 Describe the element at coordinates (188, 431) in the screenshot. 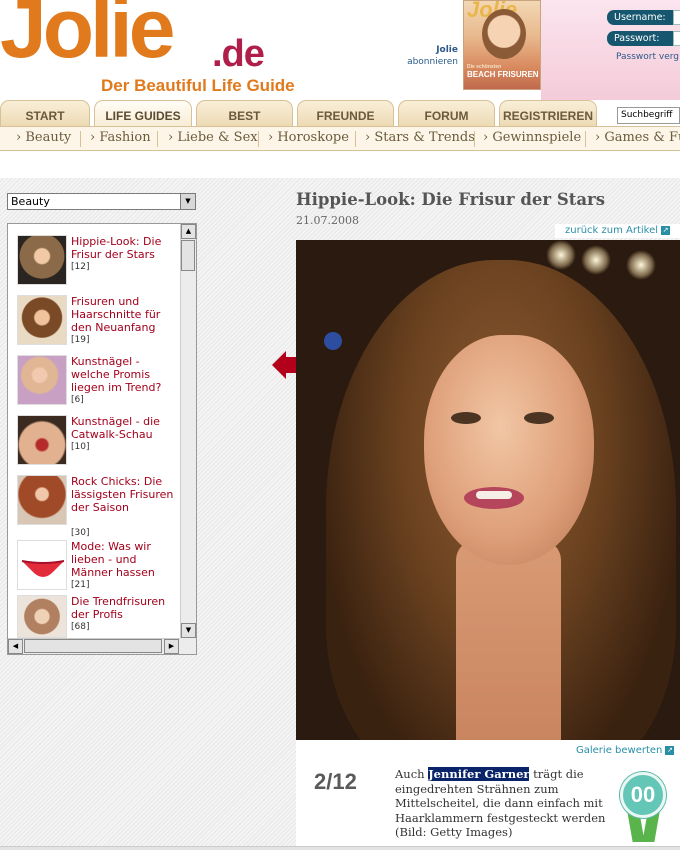

I see `gallery-vertical-scrollbar: ▲ ▼` at that location.